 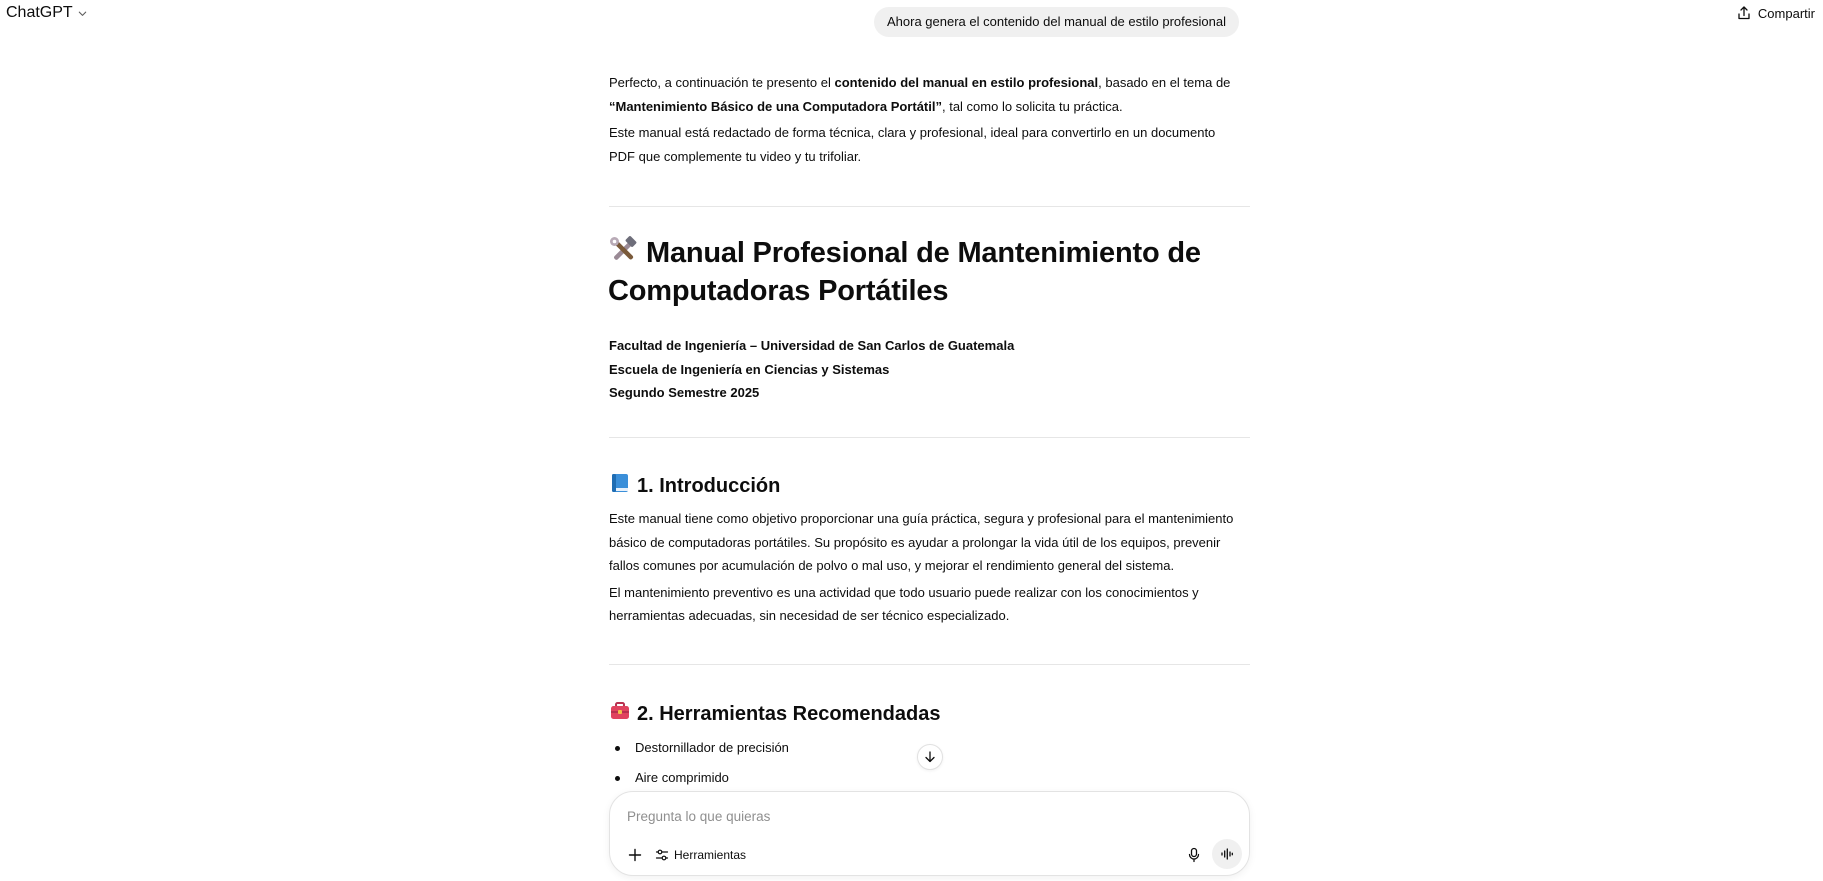 What do you see at coordinates (778, 291) in the screenshot?
I see `manual-title-line2: Computadoras Portátiles` at bounding box center [778, 291].